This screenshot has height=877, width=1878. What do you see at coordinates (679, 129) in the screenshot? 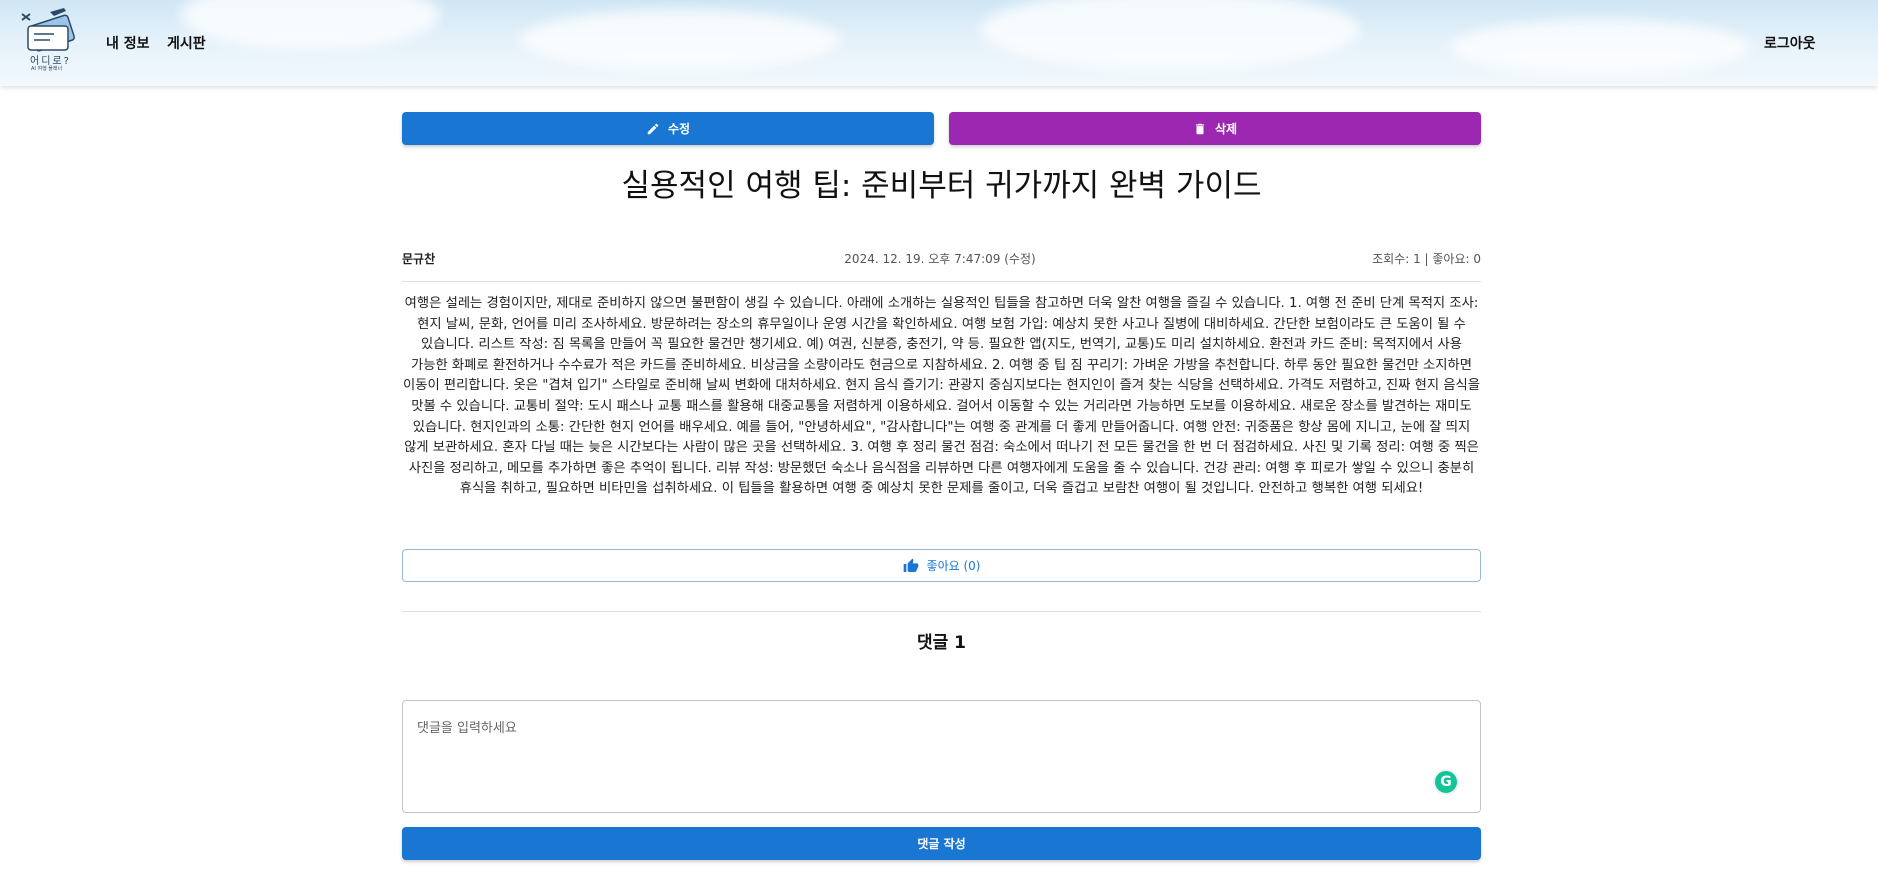
I see `edit-button-label: 수정` at bounding box center [679, 129].